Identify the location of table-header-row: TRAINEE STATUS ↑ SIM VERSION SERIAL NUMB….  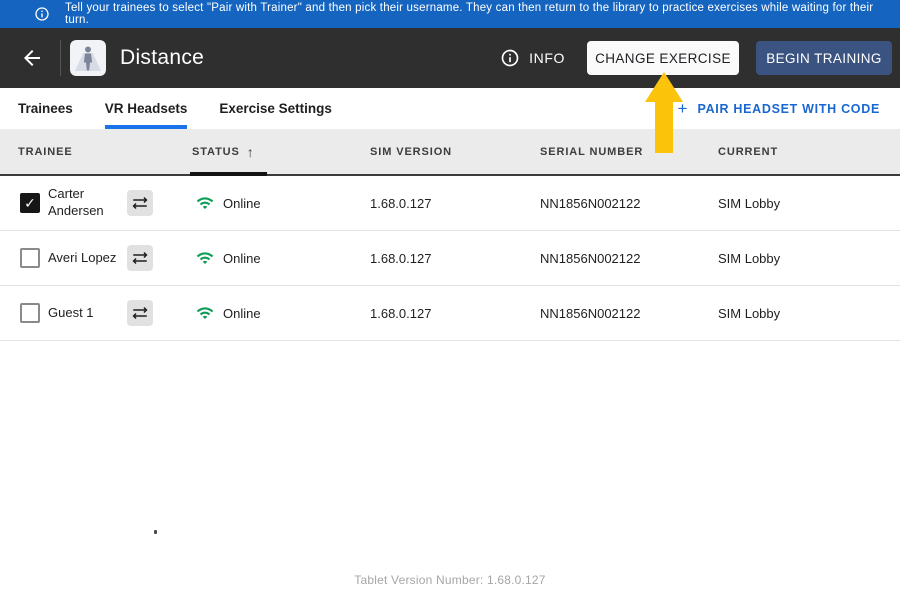
(450, 152).